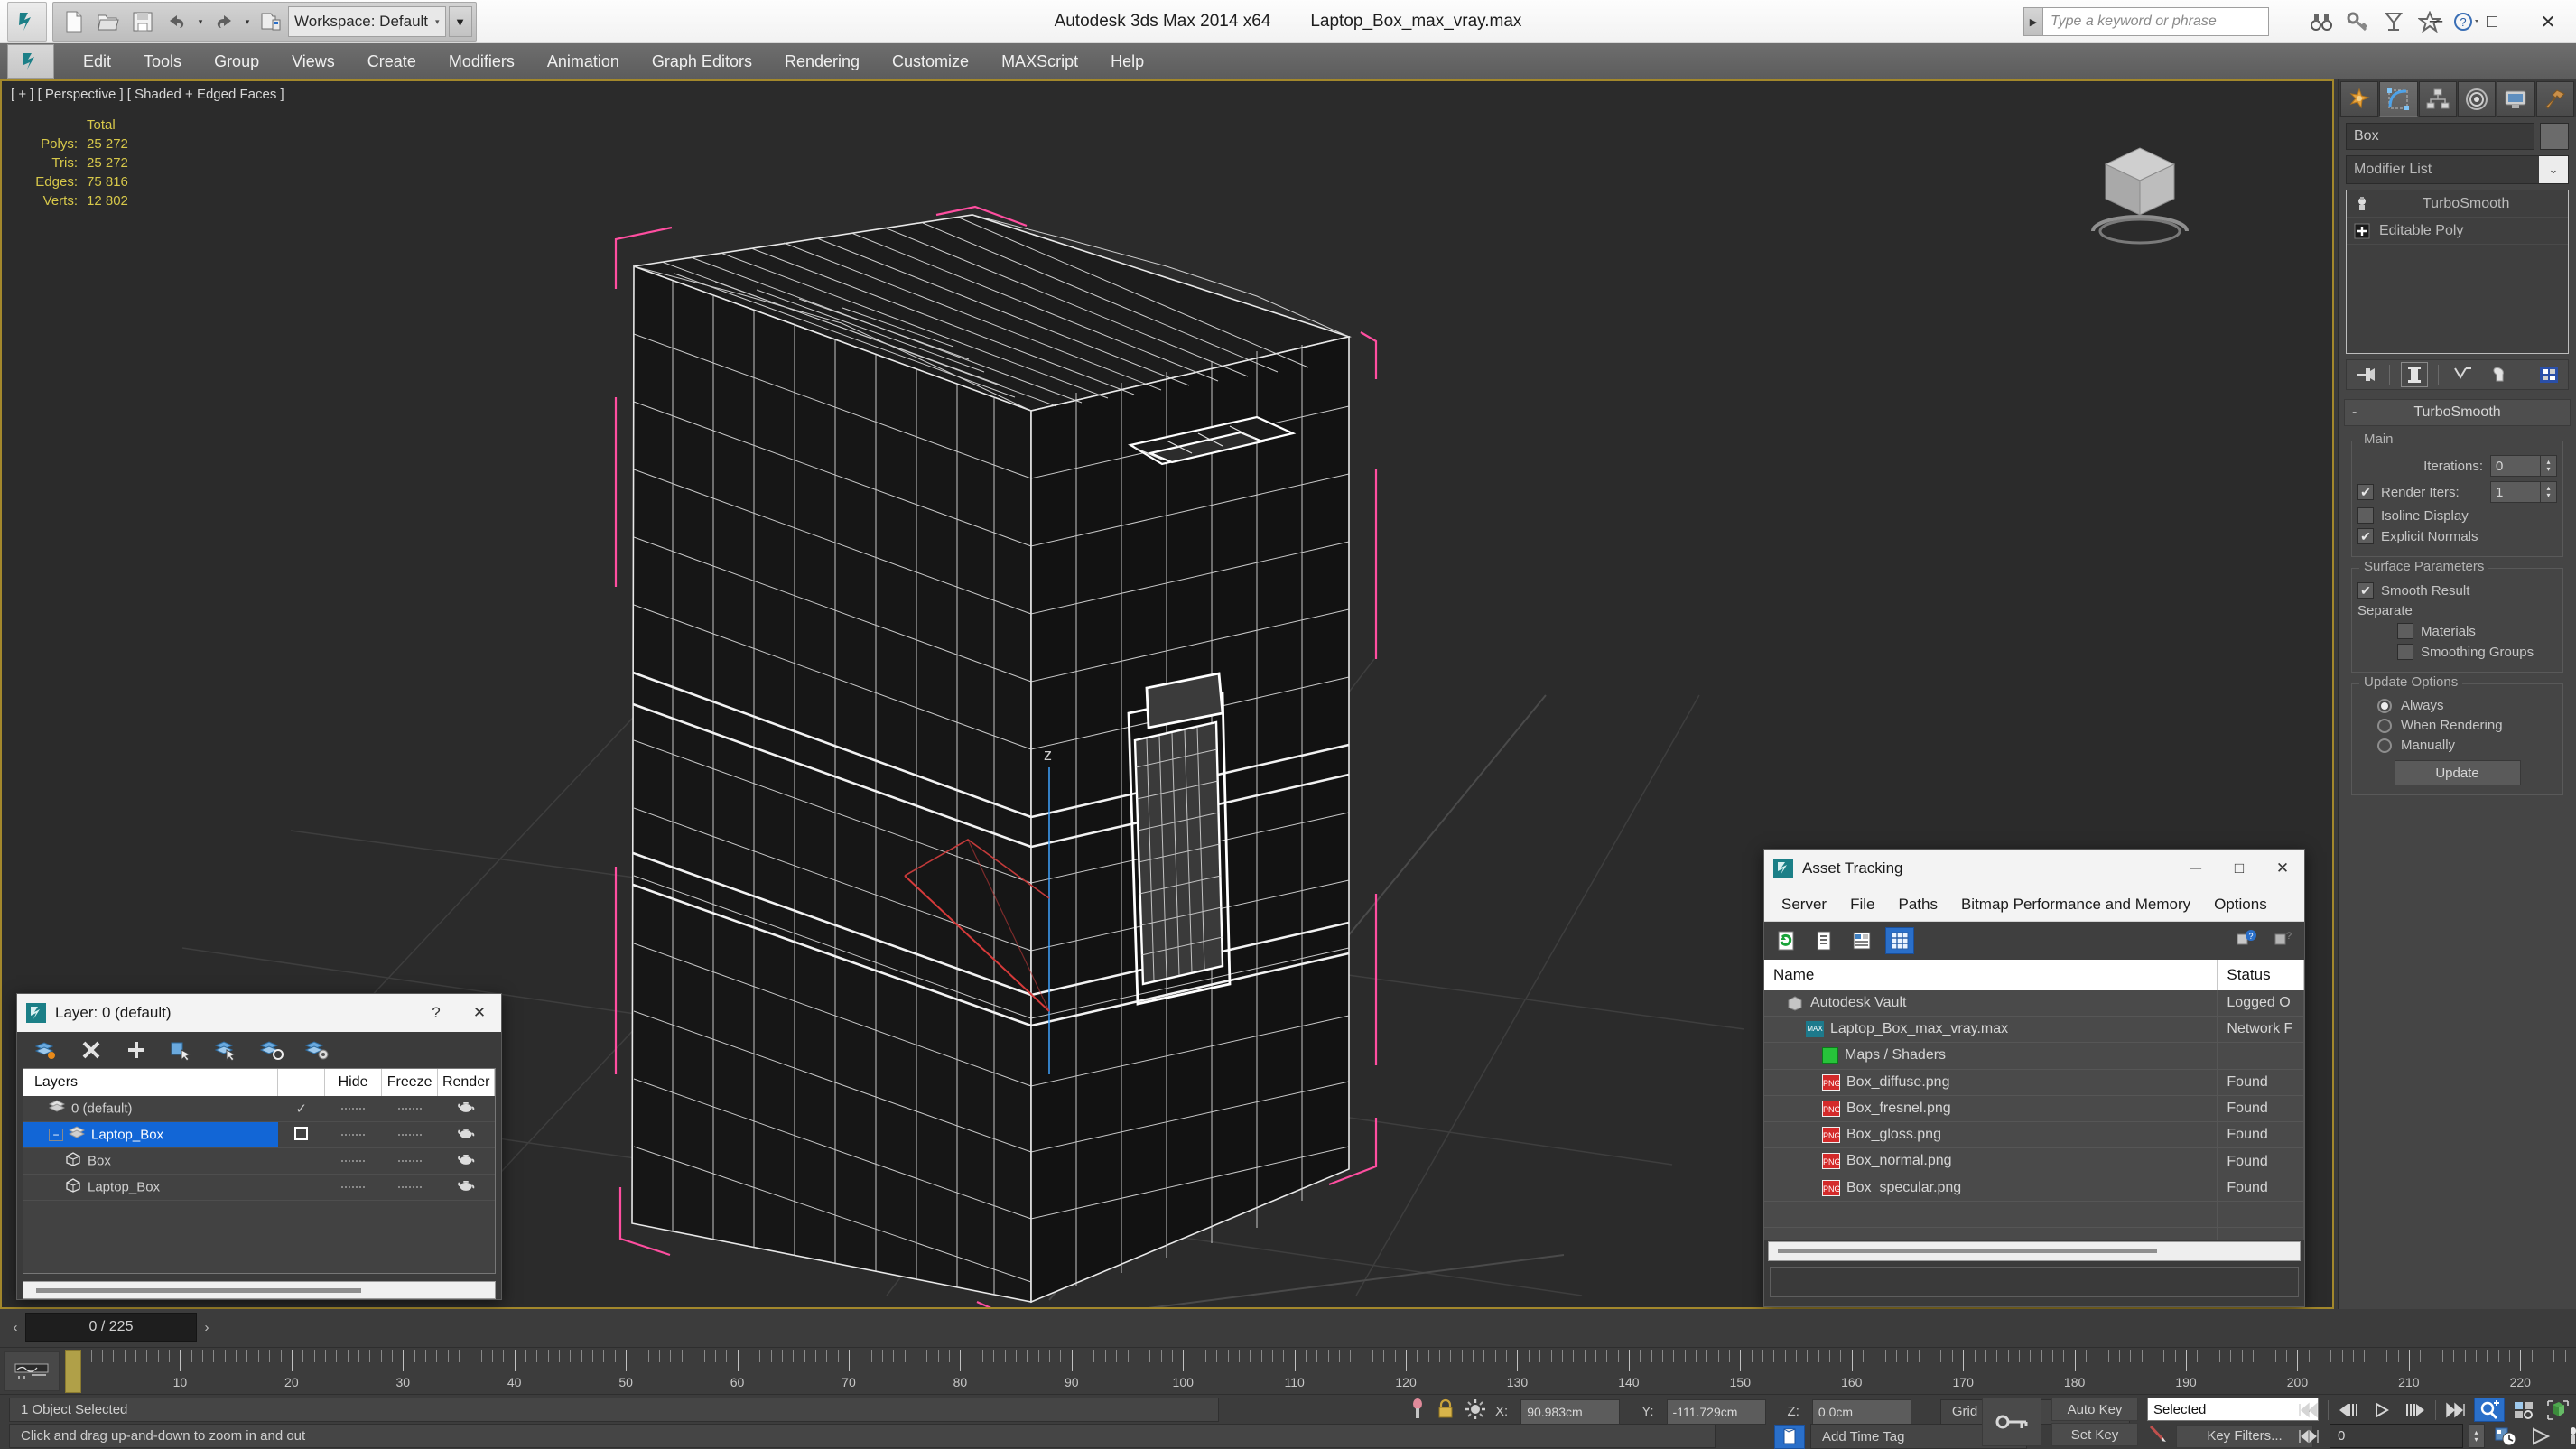  I want to click on frame-spinner-icon: ▴ ▾, so click(2477, 1436).